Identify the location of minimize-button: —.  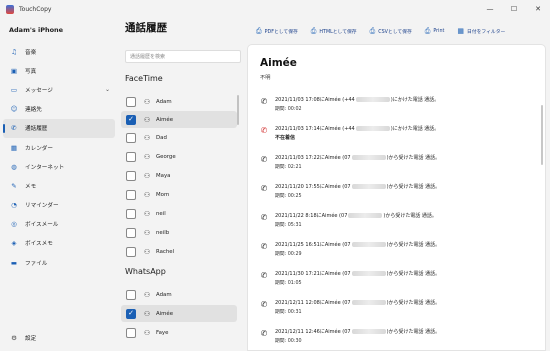
(490, 9).